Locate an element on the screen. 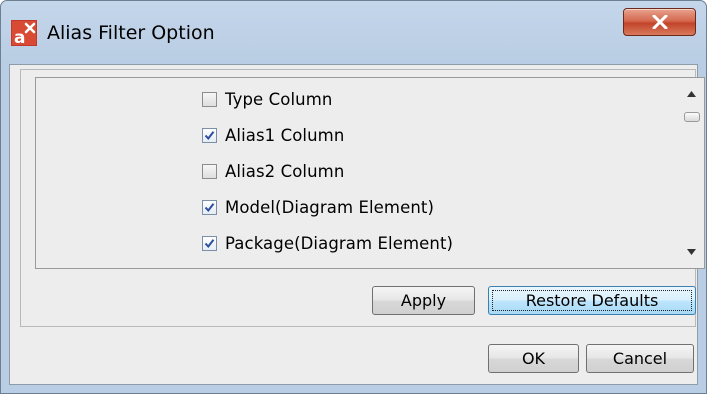  restore-defaults-button: Restore Defaults is located at coordinates (592, 300).